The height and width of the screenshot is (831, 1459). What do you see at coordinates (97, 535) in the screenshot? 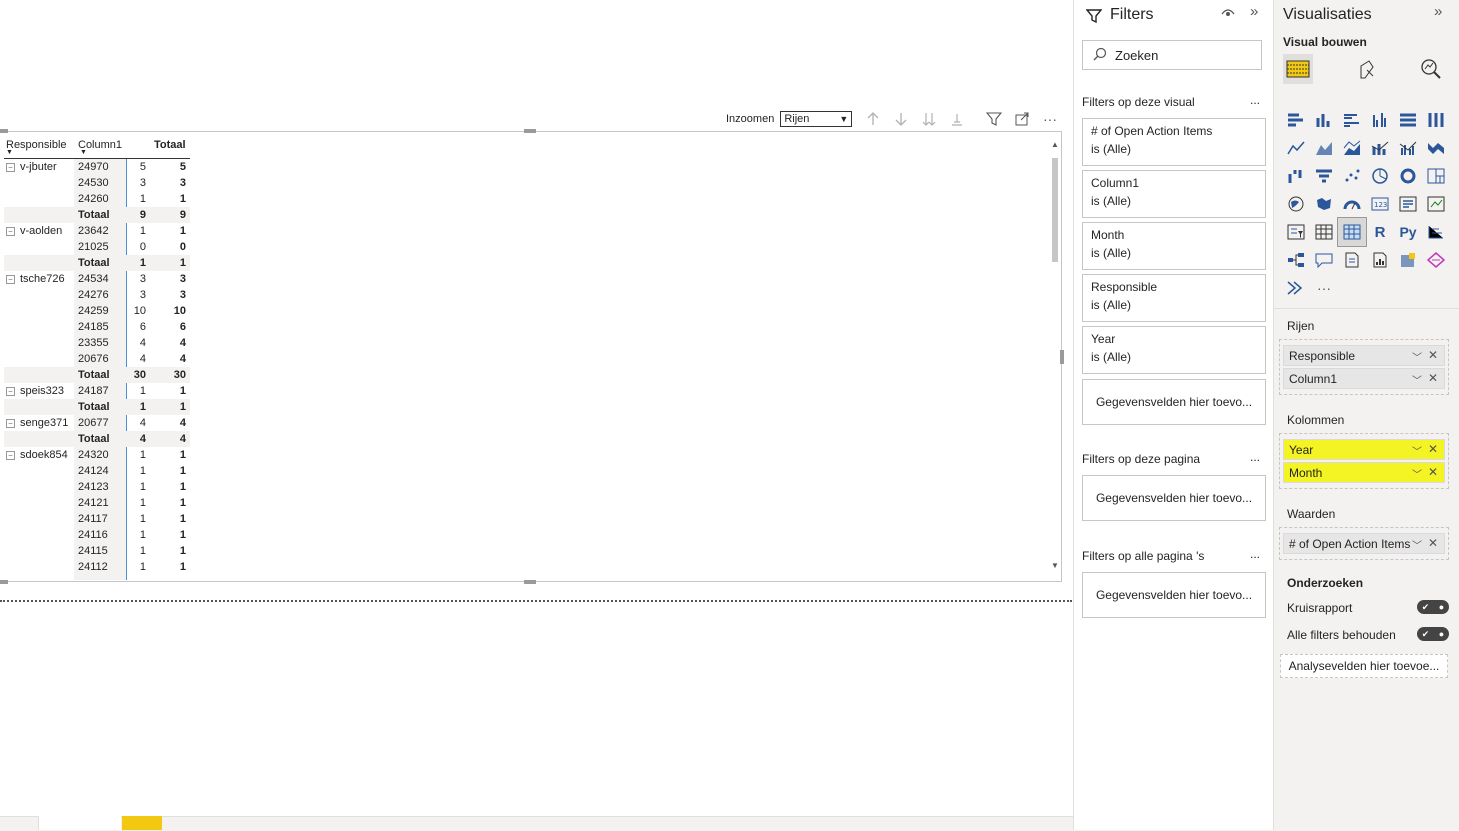
I see `table-row: 24116 1 1` at bounding box center [97, 535].